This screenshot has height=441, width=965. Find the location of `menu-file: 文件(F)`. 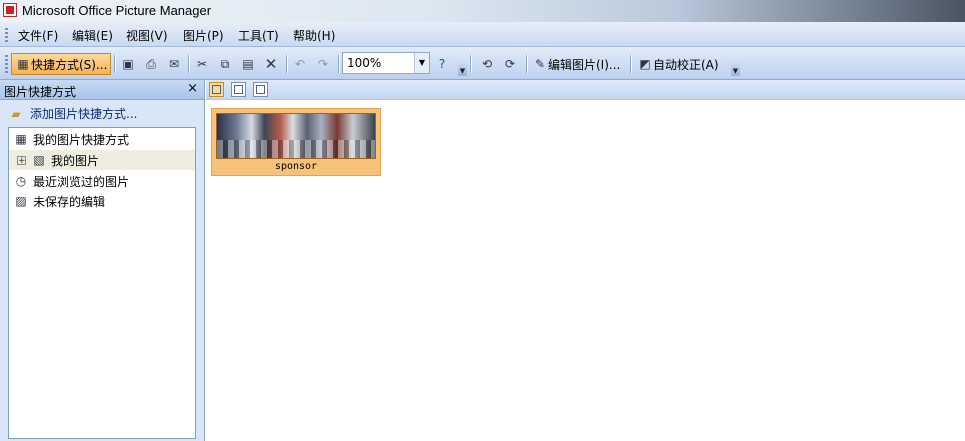

menu-file: 文件(F) is located at coordinates (38, 35).